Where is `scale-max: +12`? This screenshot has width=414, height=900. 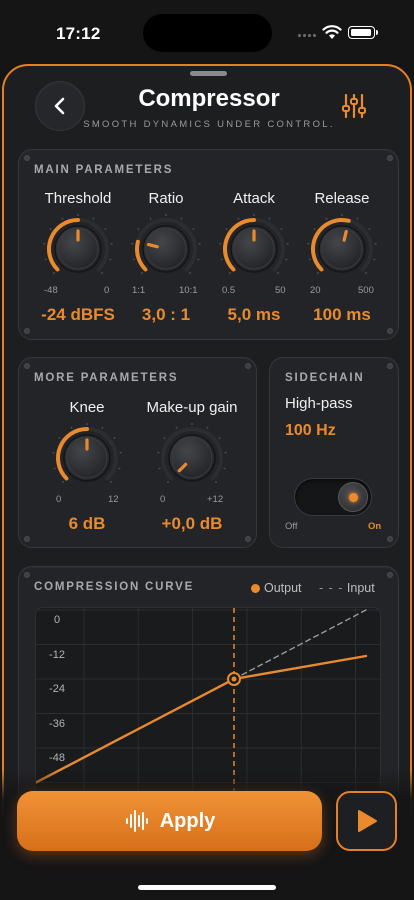
scale-max: +12 is located at coordinates (215, 499).